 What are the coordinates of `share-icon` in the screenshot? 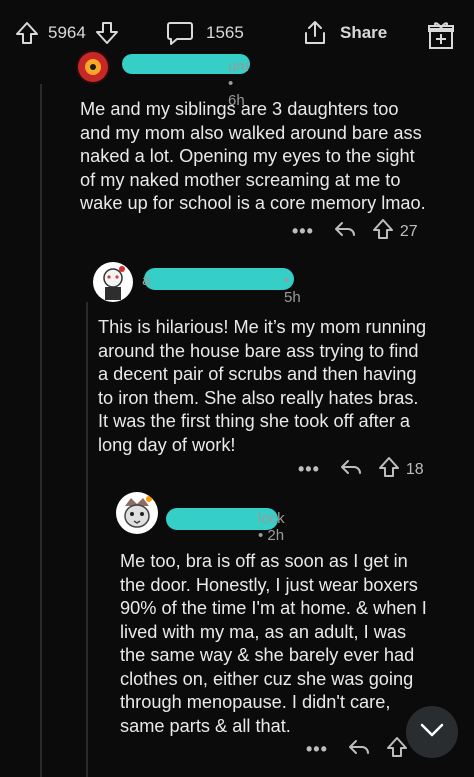 It's located at (315, 33).